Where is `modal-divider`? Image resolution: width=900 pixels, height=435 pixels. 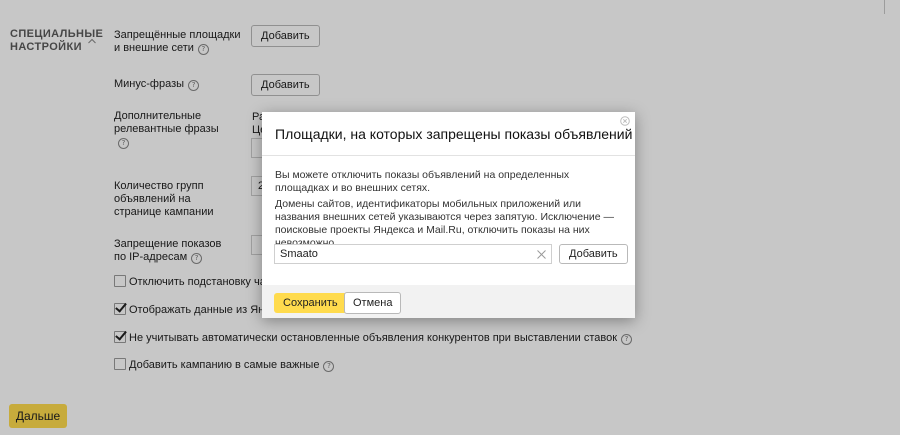
modal-divider is located at coordinates (448, 155).